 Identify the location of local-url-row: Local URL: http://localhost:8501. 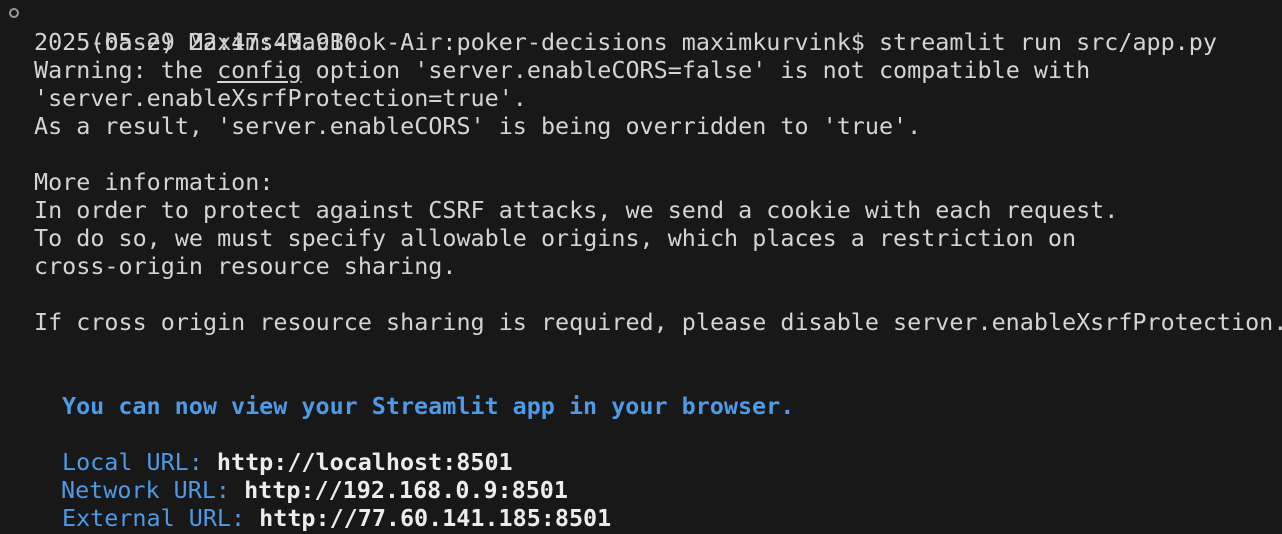
(641, 462).